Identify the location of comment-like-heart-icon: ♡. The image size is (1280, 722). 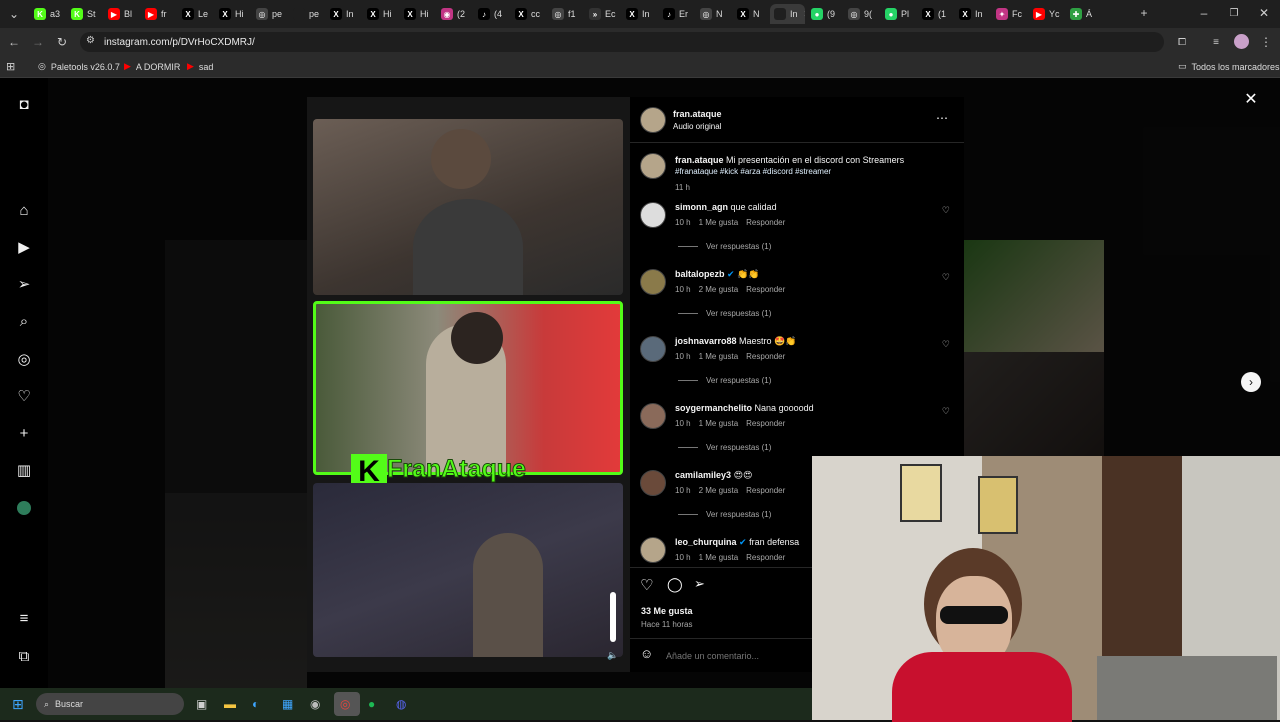
(946, 411).